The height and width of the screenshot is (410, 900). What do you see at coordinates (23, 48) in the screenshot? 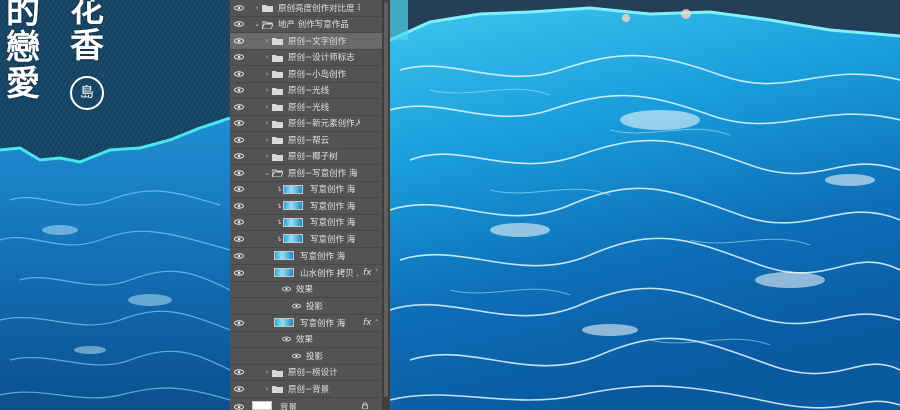
I see `calligraphy-char: 戀` at bounding box center [23, 48].